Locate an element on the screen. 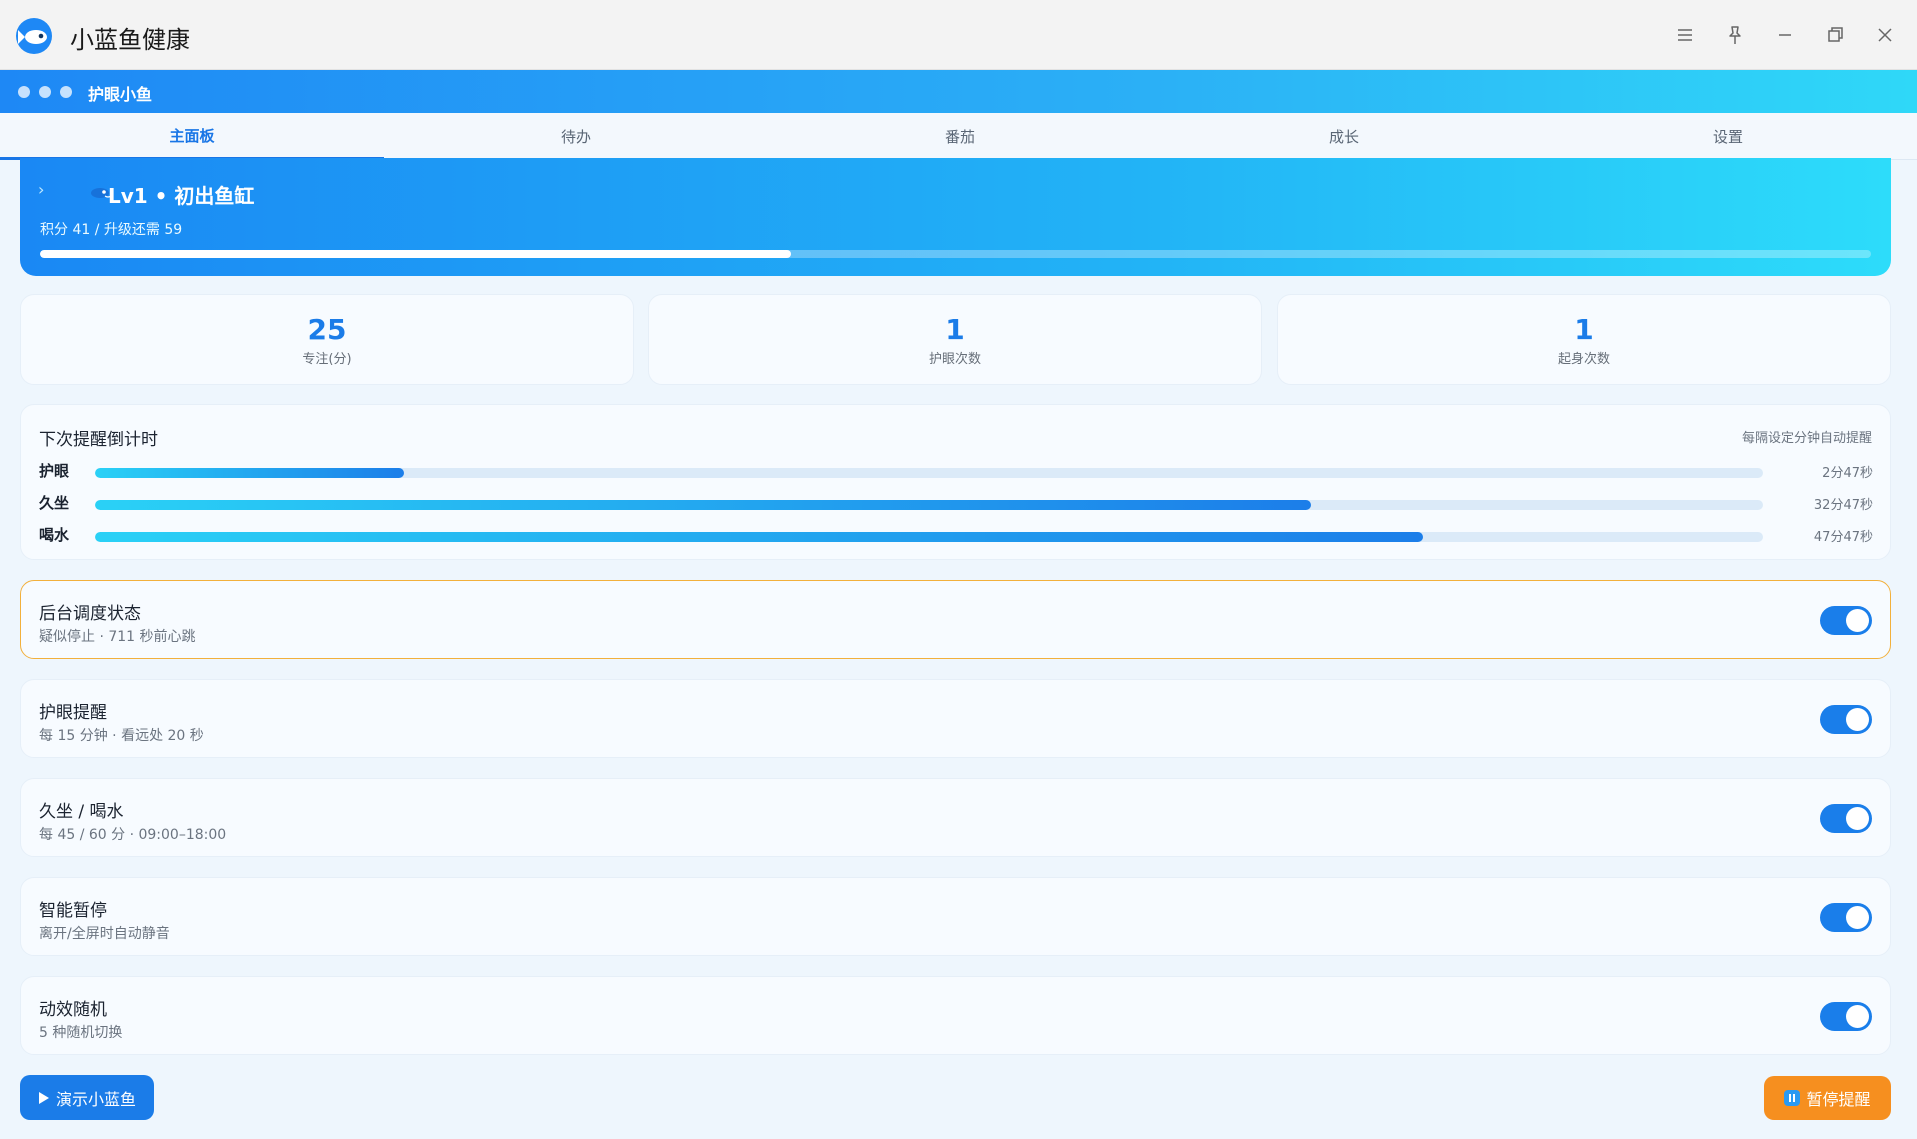  pause-reminders-label: 暂停提醒 is located at coordinates (1838, 1099).